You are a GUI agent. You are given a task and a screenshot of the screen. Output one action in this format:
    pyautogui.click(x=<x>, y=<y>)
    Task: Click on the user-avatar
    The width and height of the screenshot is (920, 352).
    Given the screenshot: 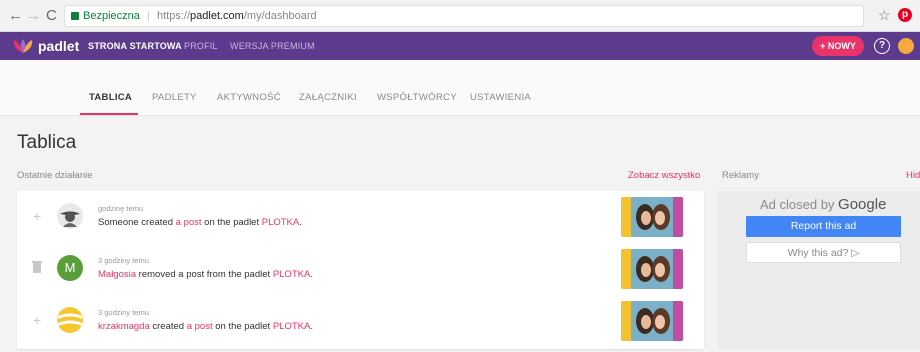 What is the action you would take?
    pyautogui.click(x=906, y=46)
    